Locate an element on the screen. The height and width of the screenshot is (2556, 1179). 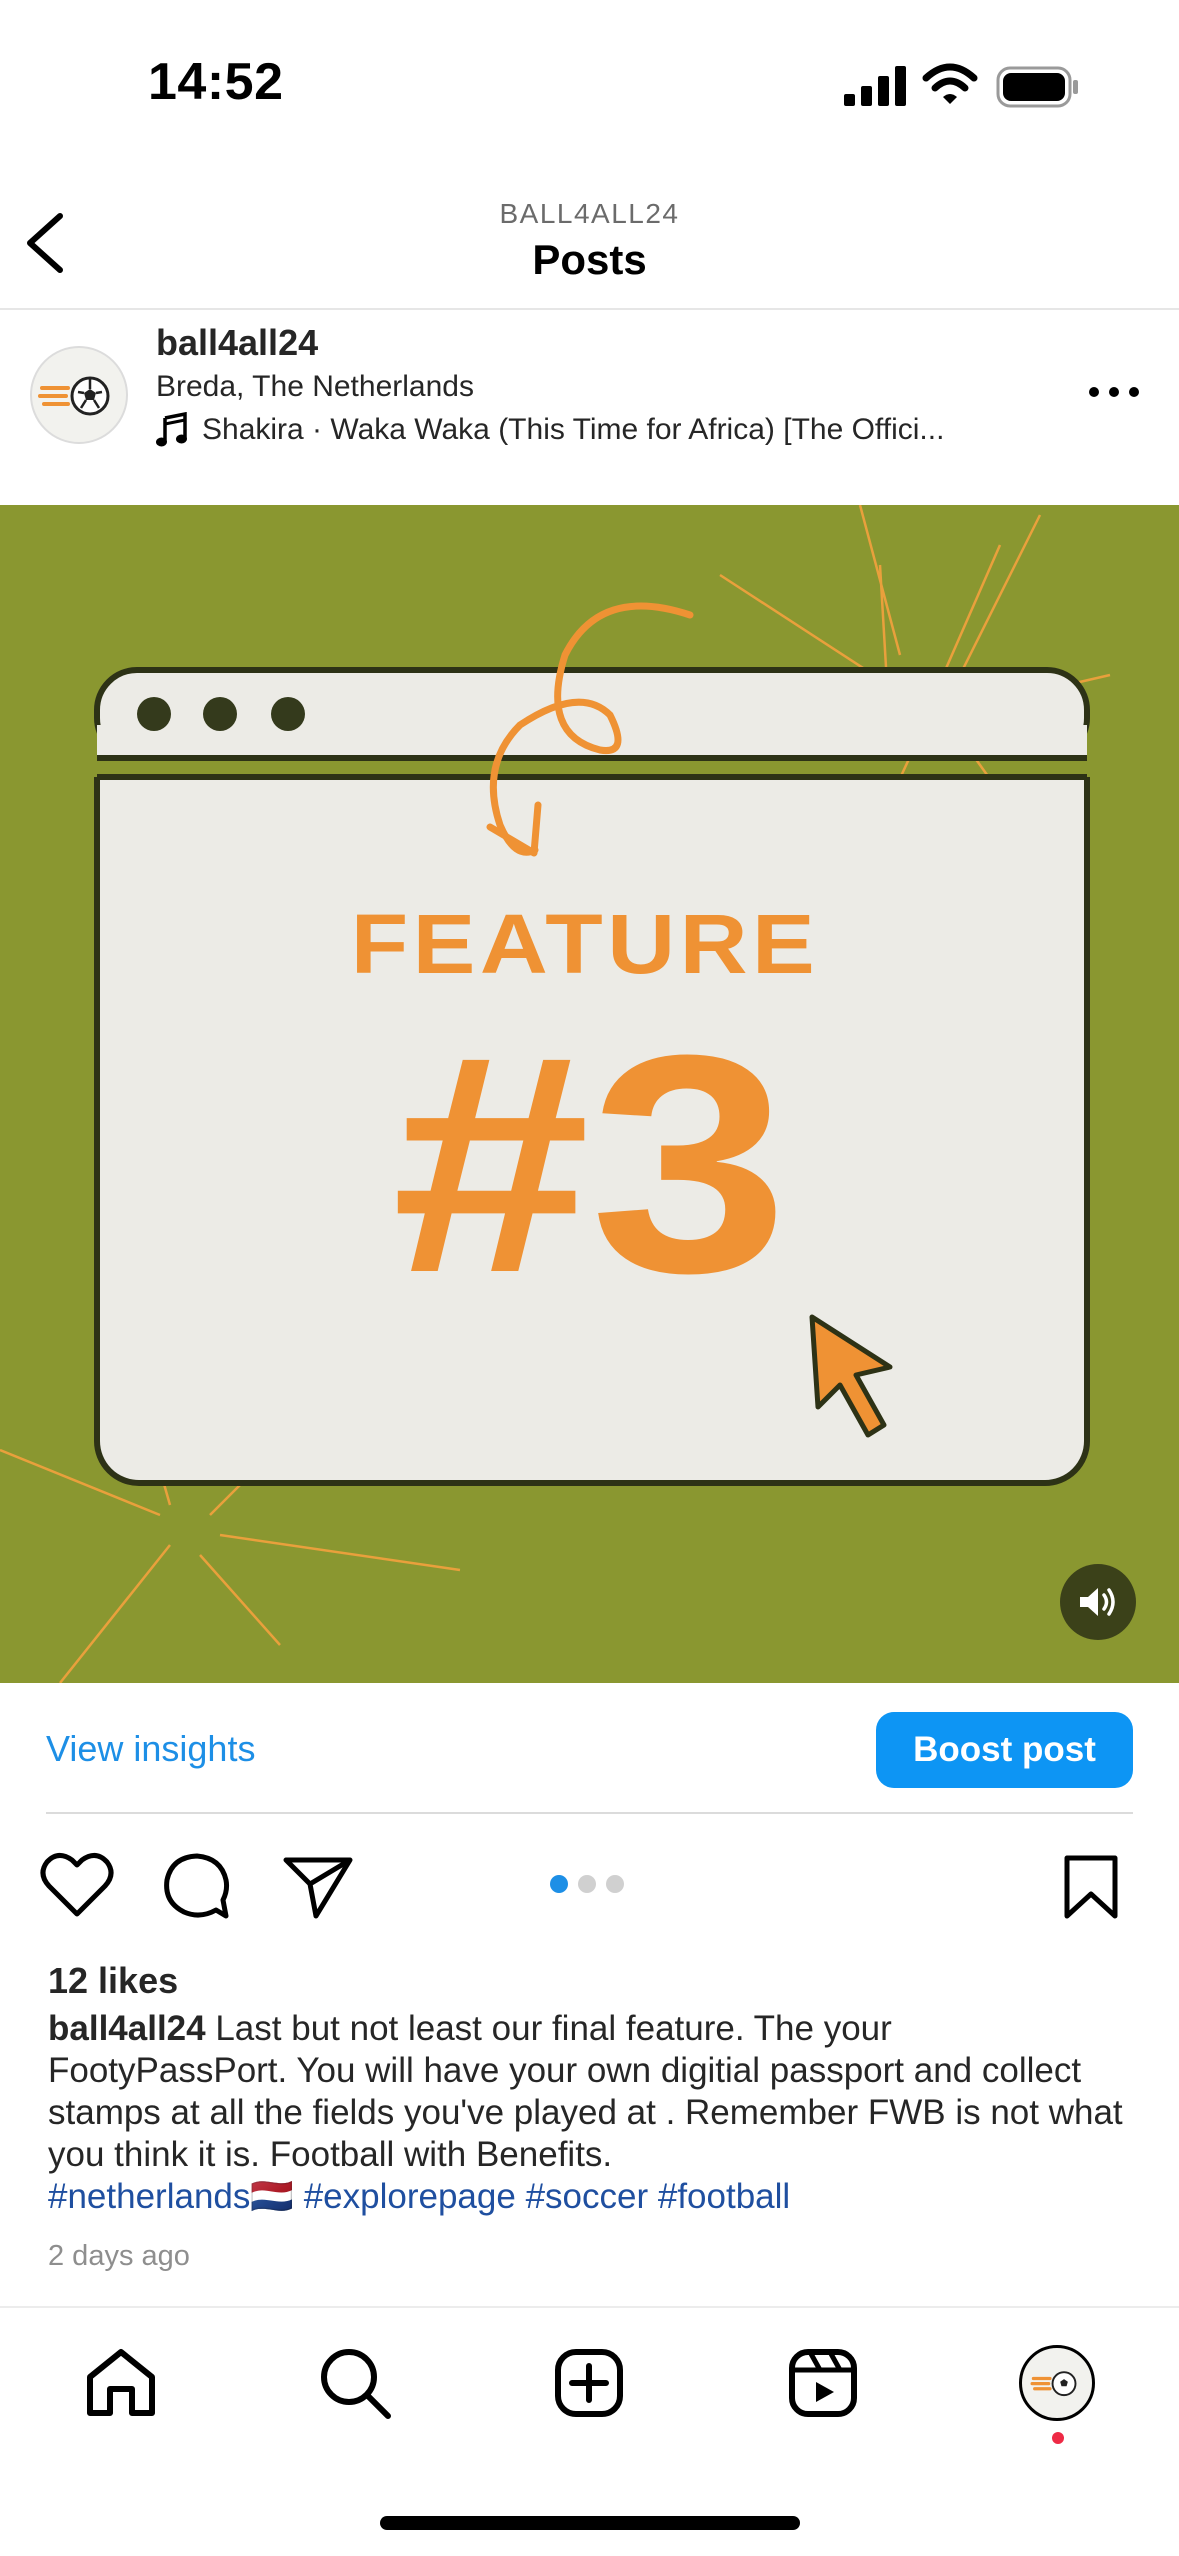
share-send-icon is located at coordinates (318, 1887).